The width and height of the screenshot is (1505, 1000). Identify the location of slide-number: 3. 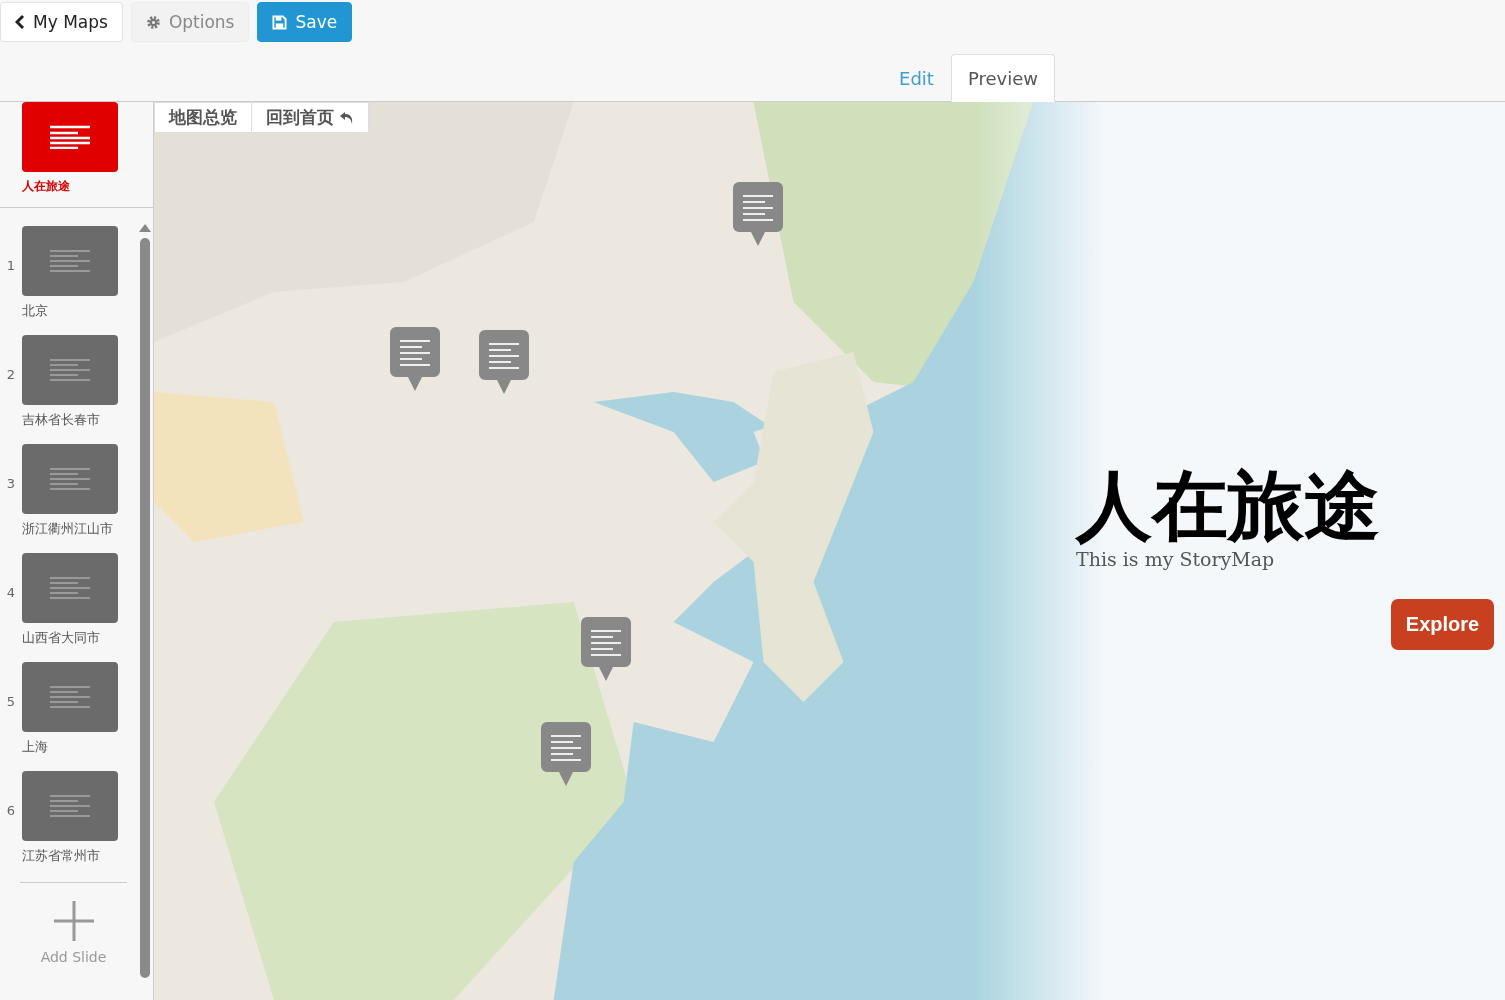
(11, 483).